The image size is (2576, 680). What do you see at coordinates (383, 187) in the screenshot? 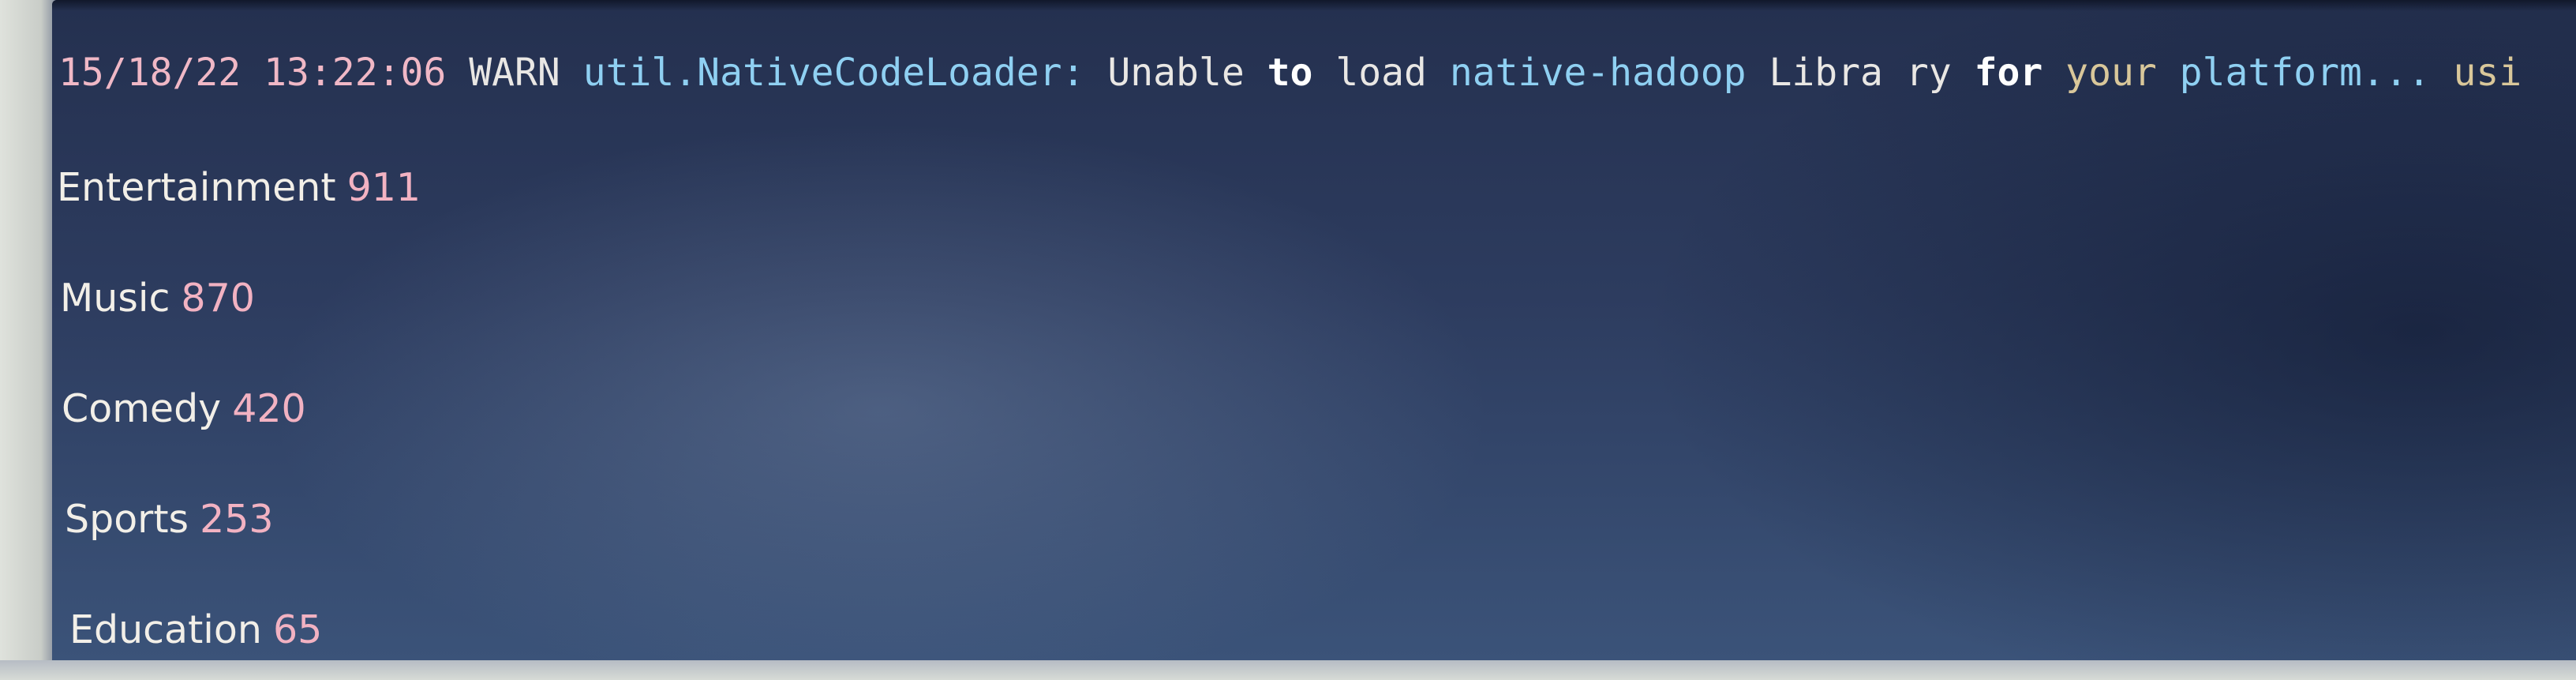
I see `result-count: 911` at bounding box center [383, 187].